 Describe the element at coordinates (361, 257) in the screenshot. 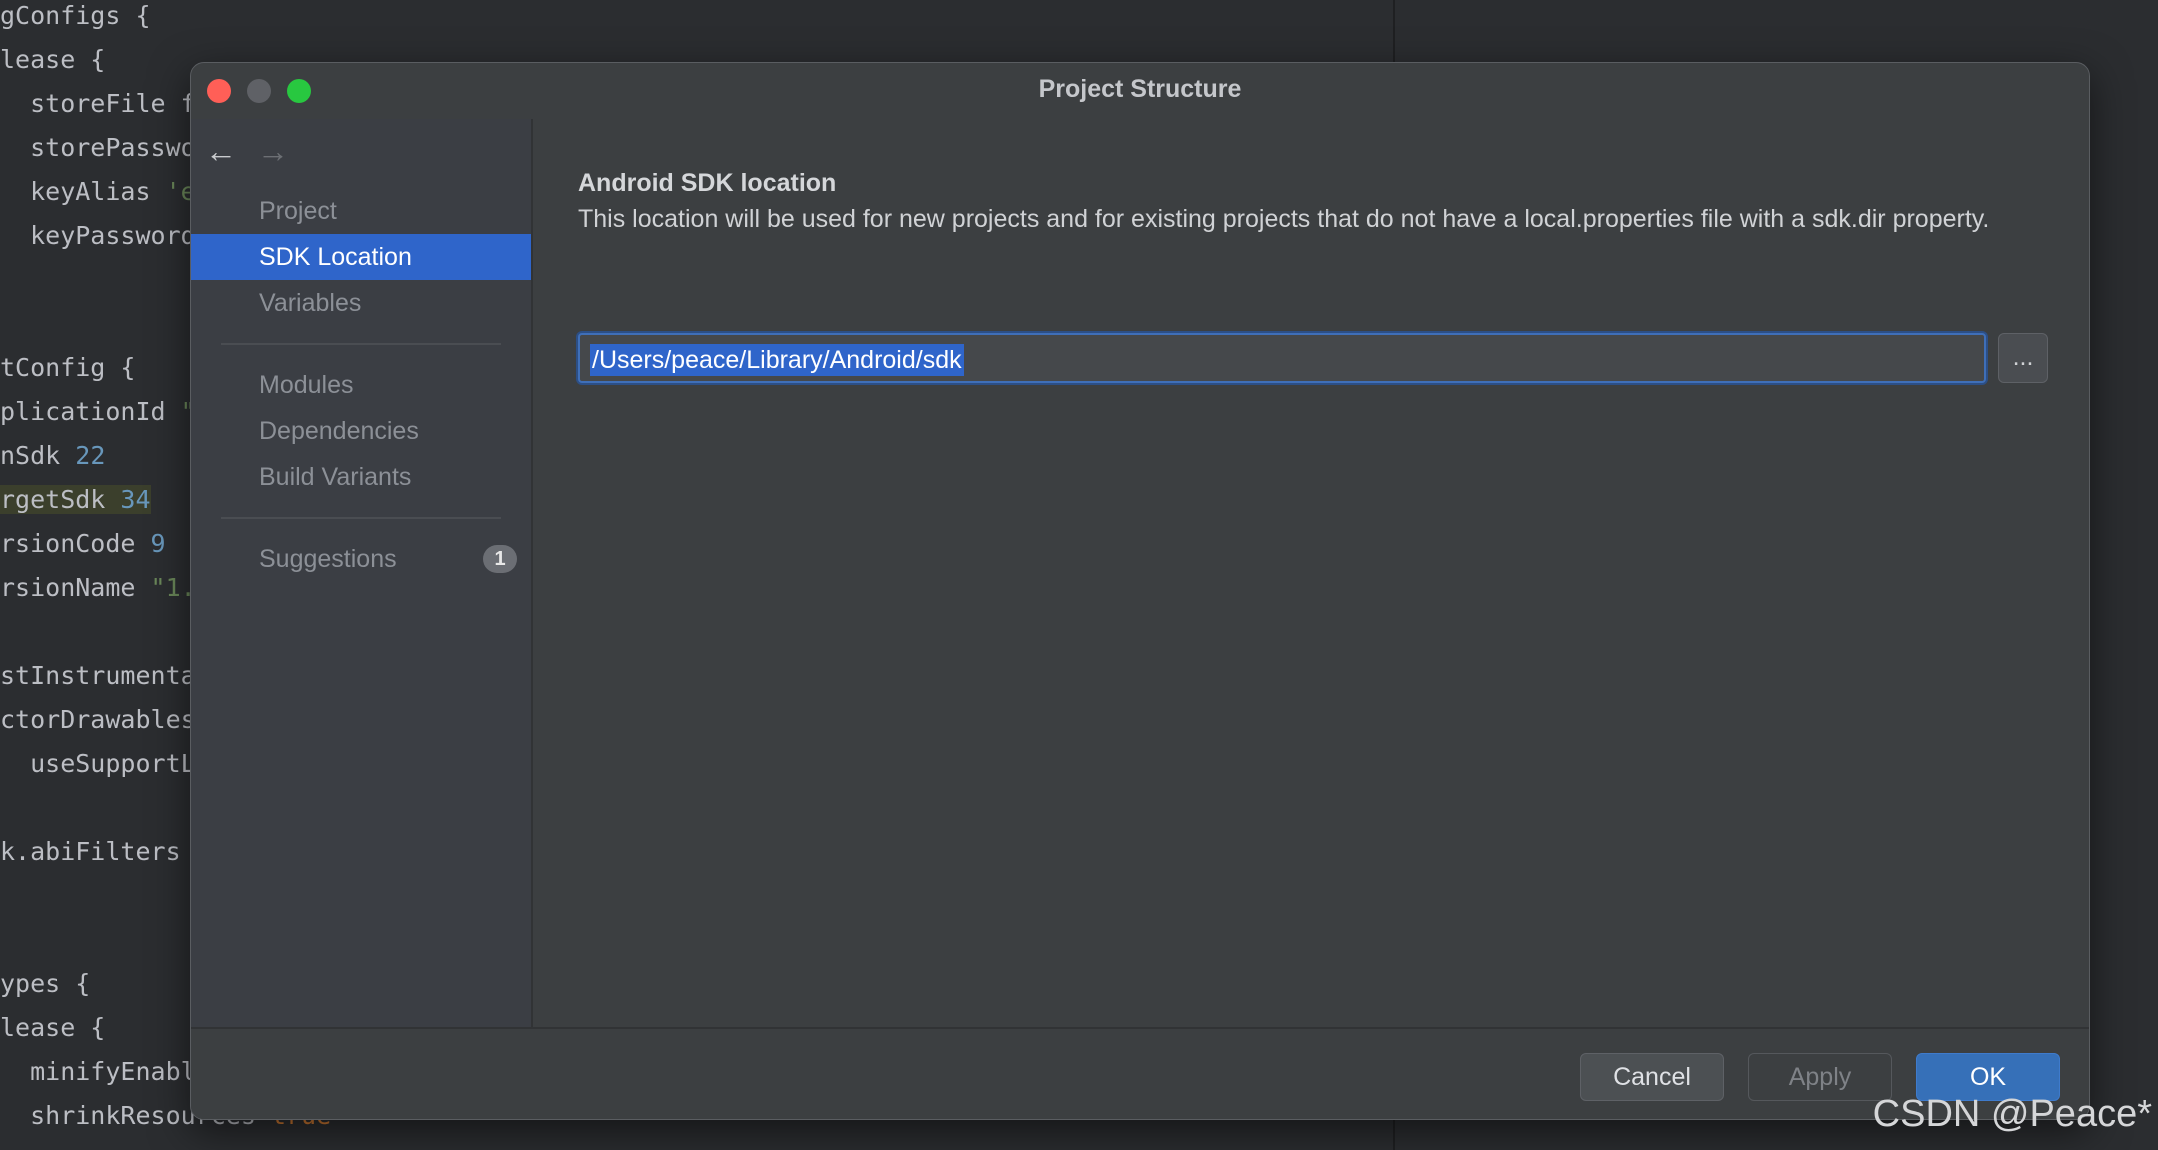

I see `sidebar-item-sdk-location: SDK Location` at that location.